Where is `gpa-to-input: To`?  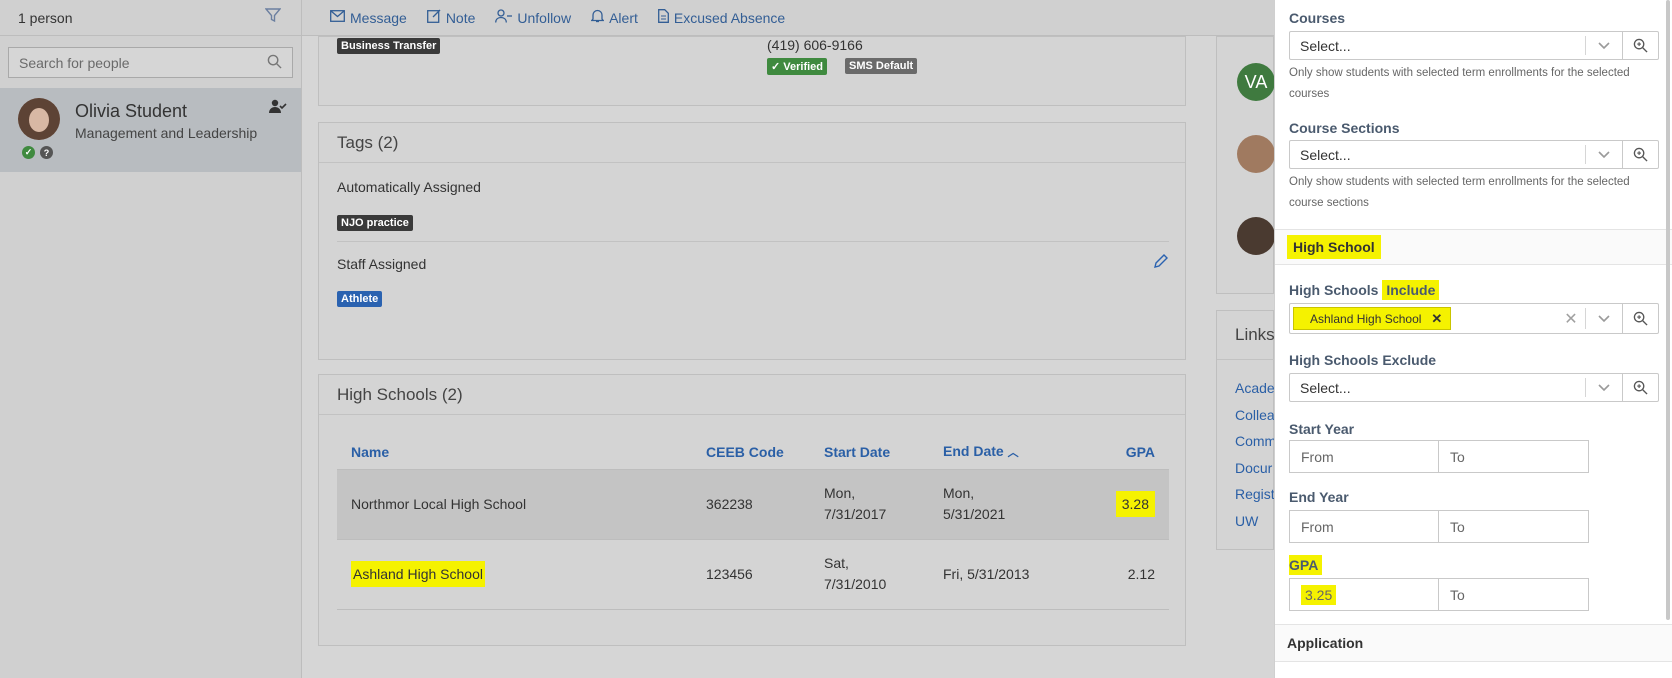
gpa-to-input: To is located at coordinates (1514, 594).